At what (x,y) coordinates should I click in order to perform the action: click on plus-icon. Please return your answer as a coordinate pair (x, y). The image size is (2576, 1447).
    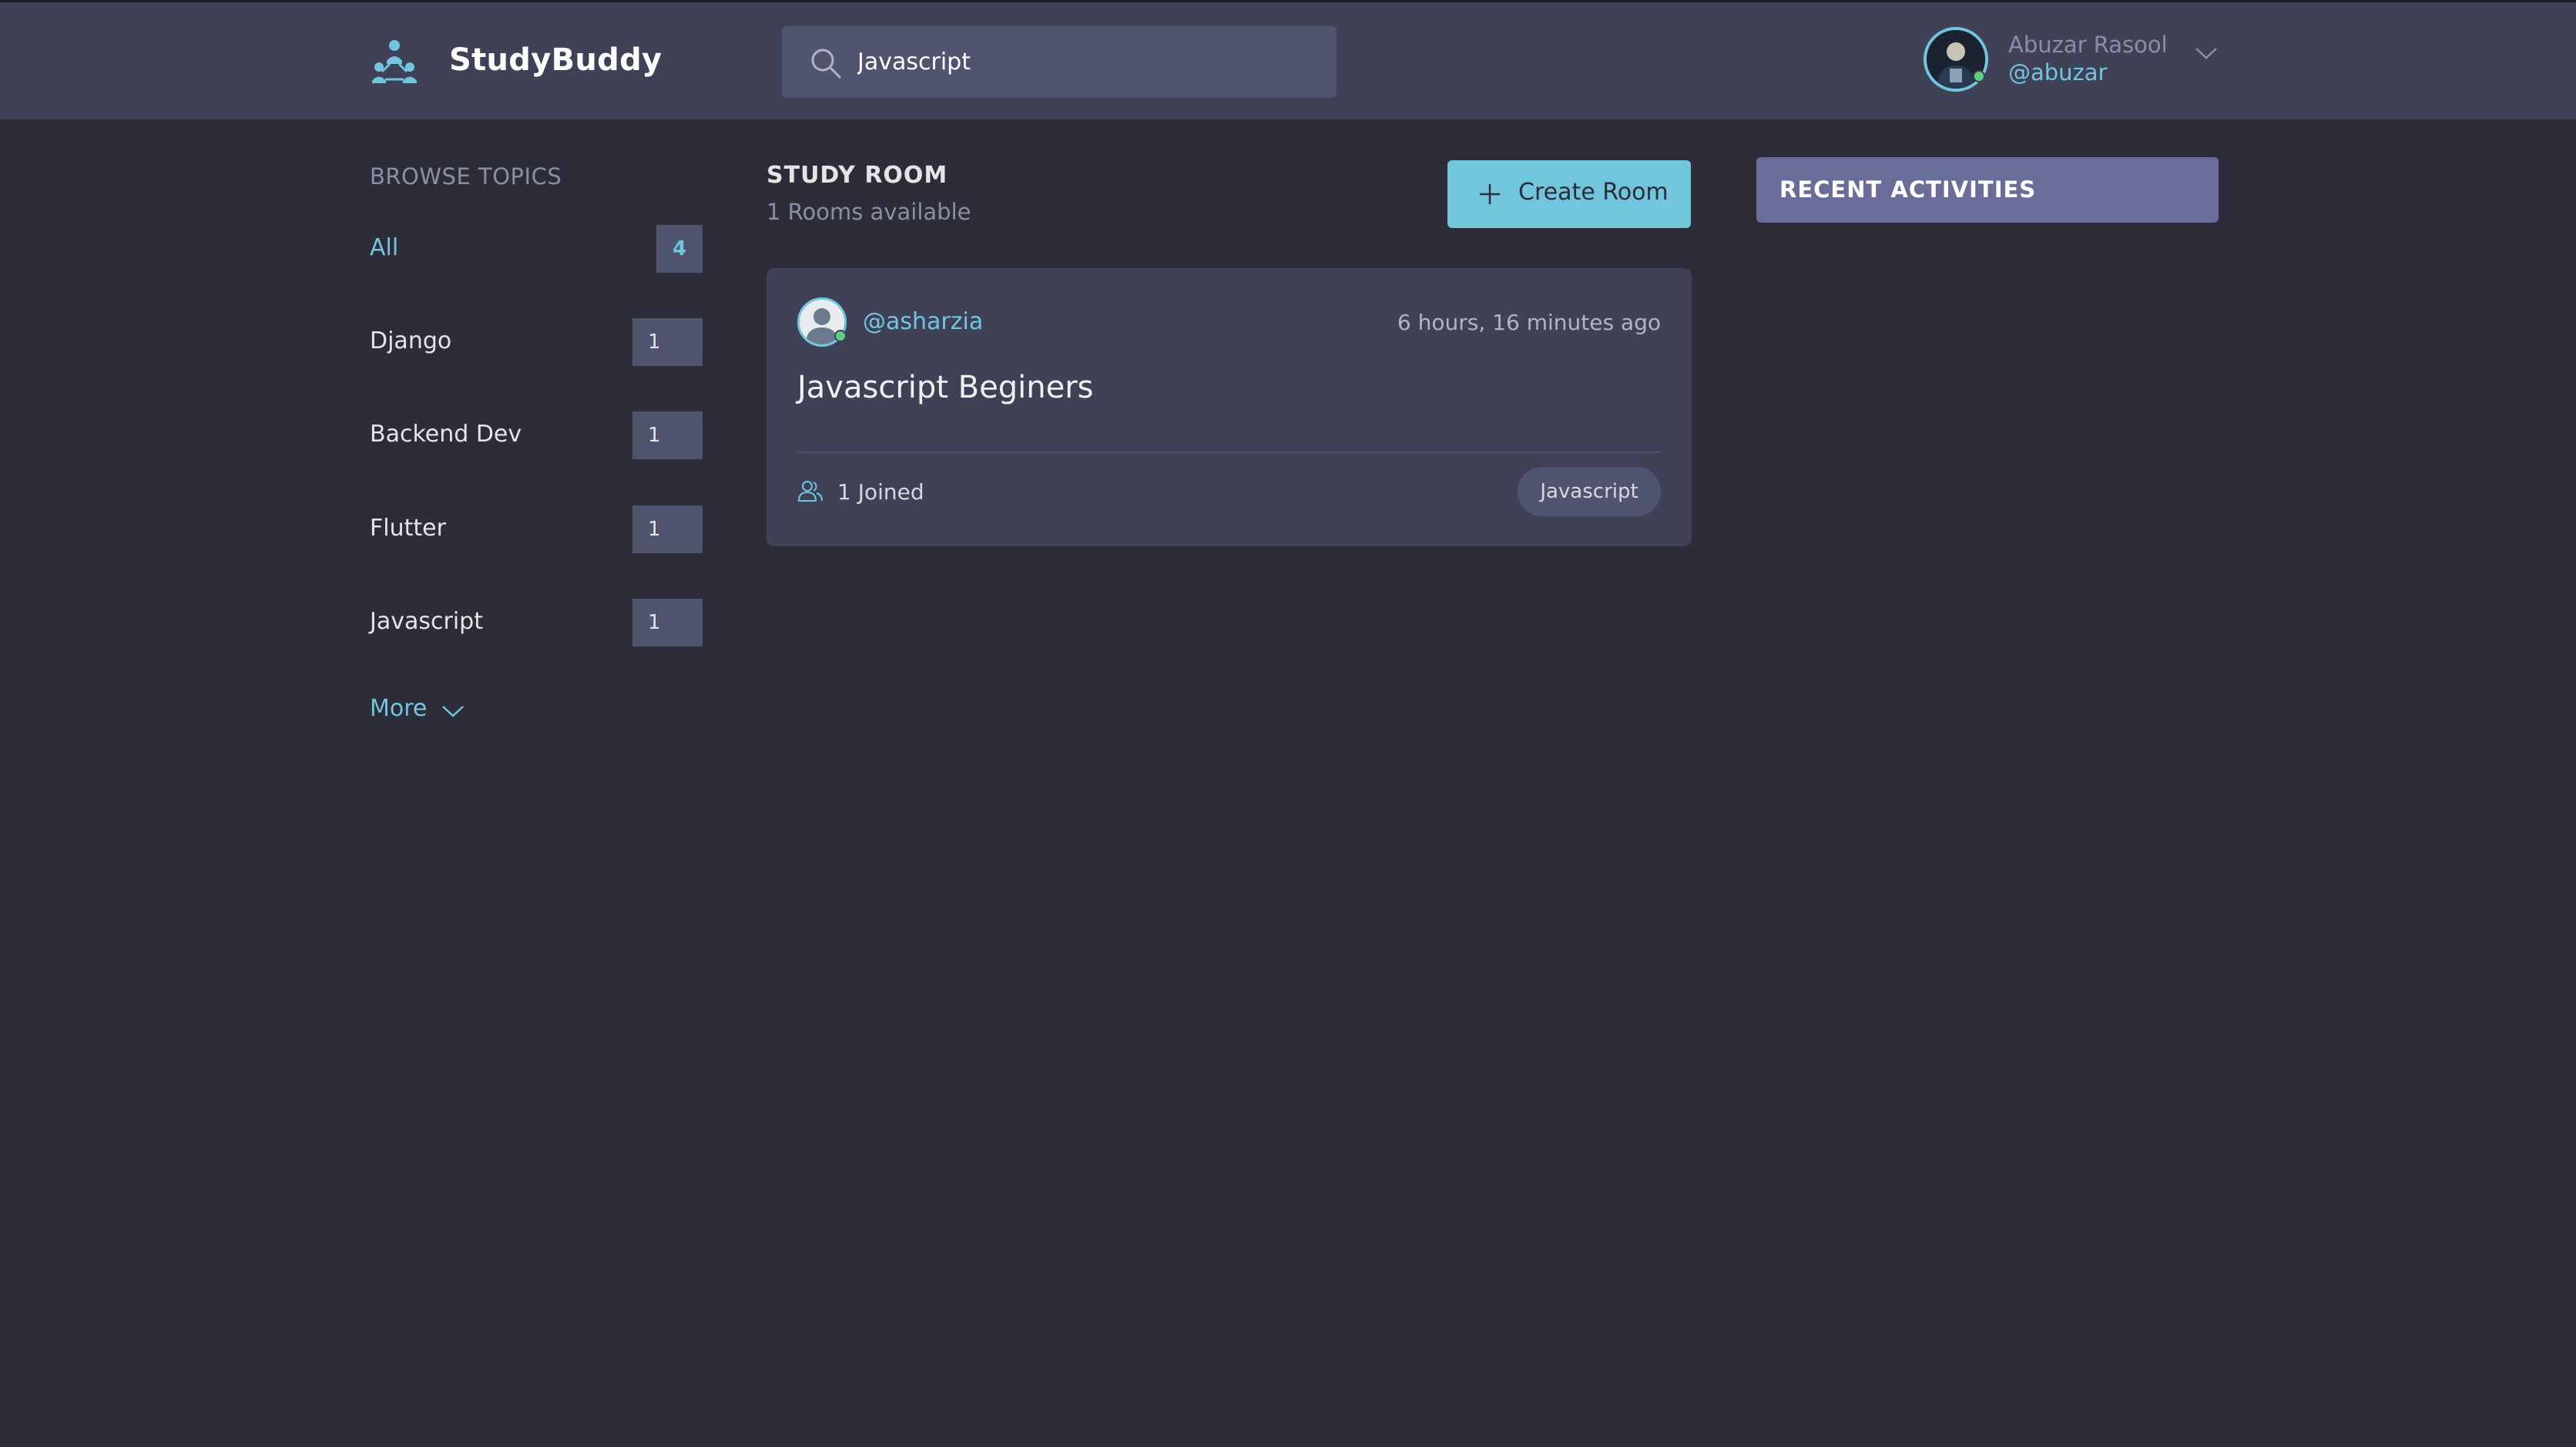
    Looking at the image, I should click on (1490, 194).